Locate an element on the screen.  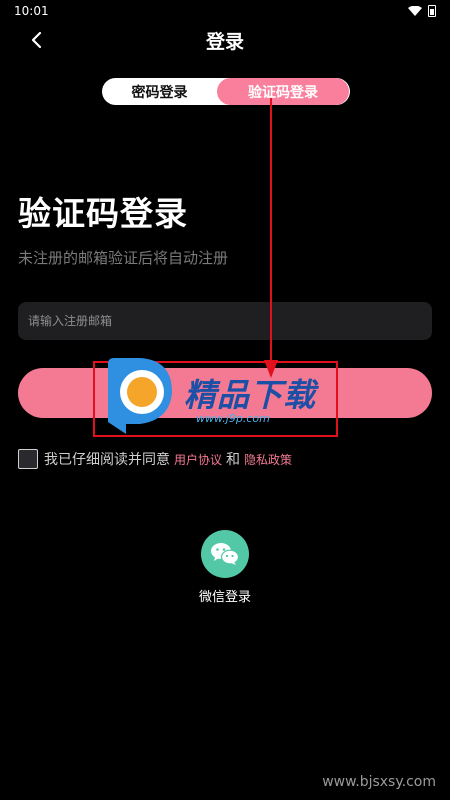
tab-password-login: 密码登录 is located at coordinates (159, 91).